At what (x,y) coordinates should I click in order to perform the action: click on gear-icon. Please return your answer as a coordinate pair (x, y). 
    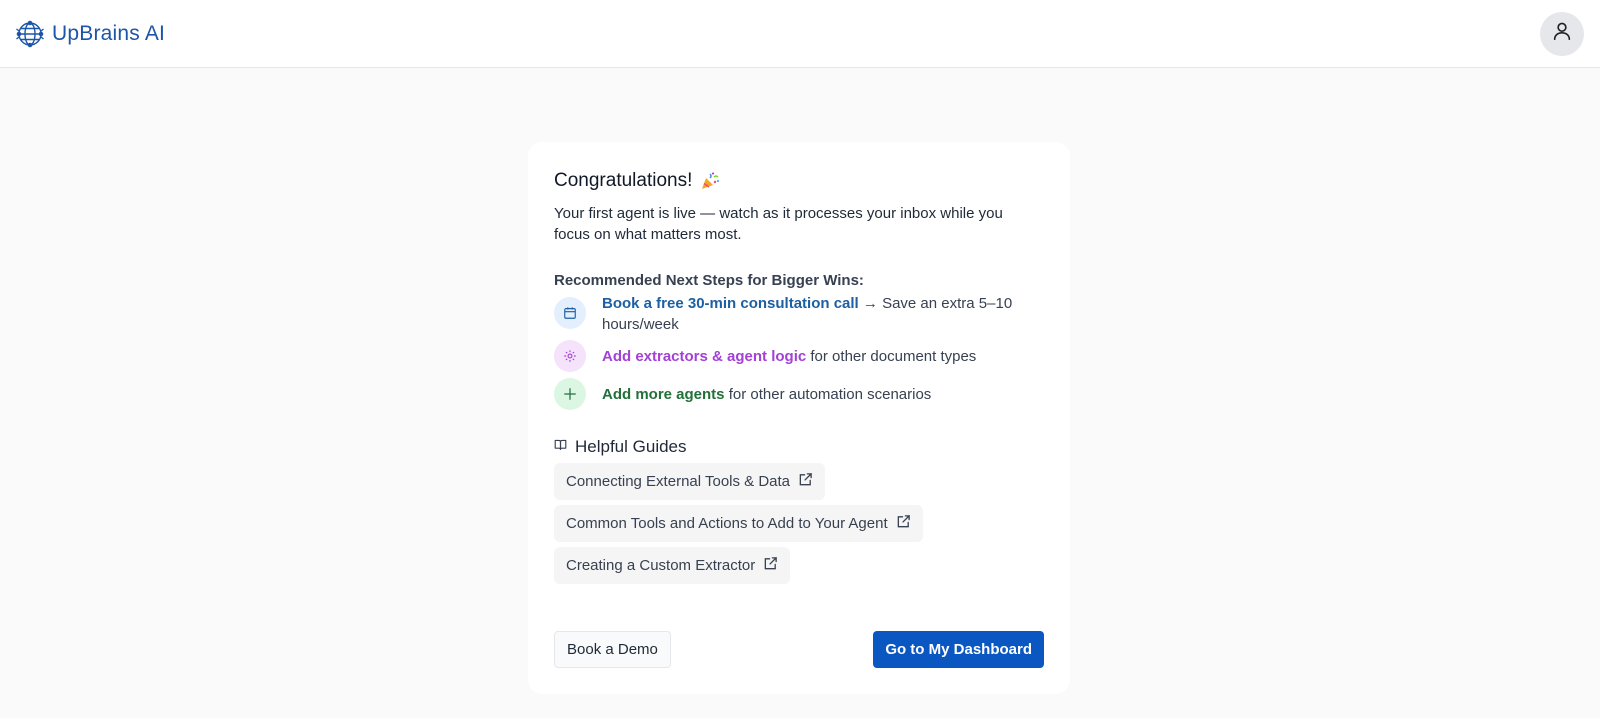
    Looking at the image, I should click on (570, 356).